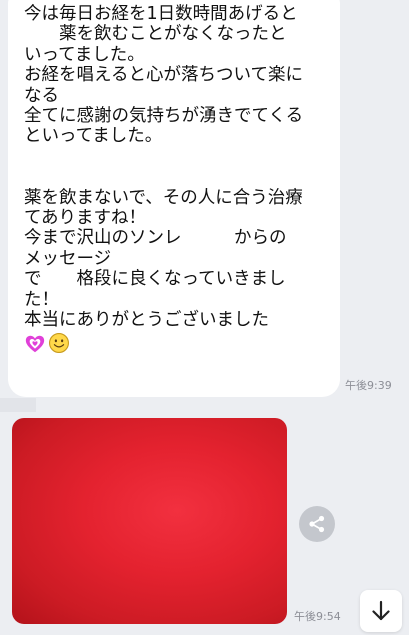 Image resolution: width=409 pixels, height=635 pixels. Describe the element at coordinates (317, 616) in the screenshot. I see `photo-timestamp: 午後9:54` at that location.